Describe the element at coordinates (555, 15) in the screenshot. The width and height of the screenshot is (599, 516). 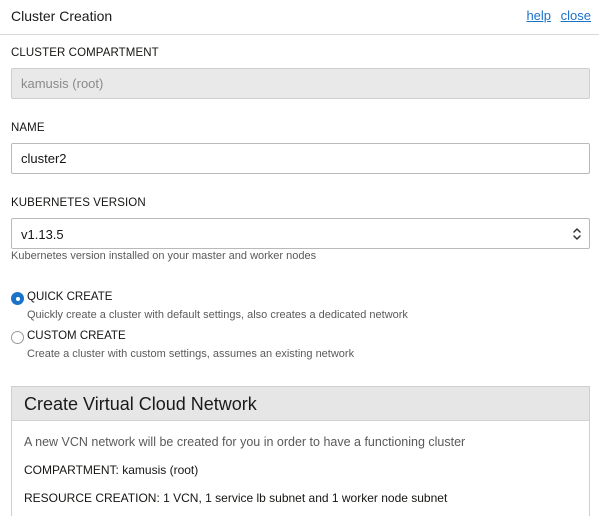
I see `header-links: help close` at that location.